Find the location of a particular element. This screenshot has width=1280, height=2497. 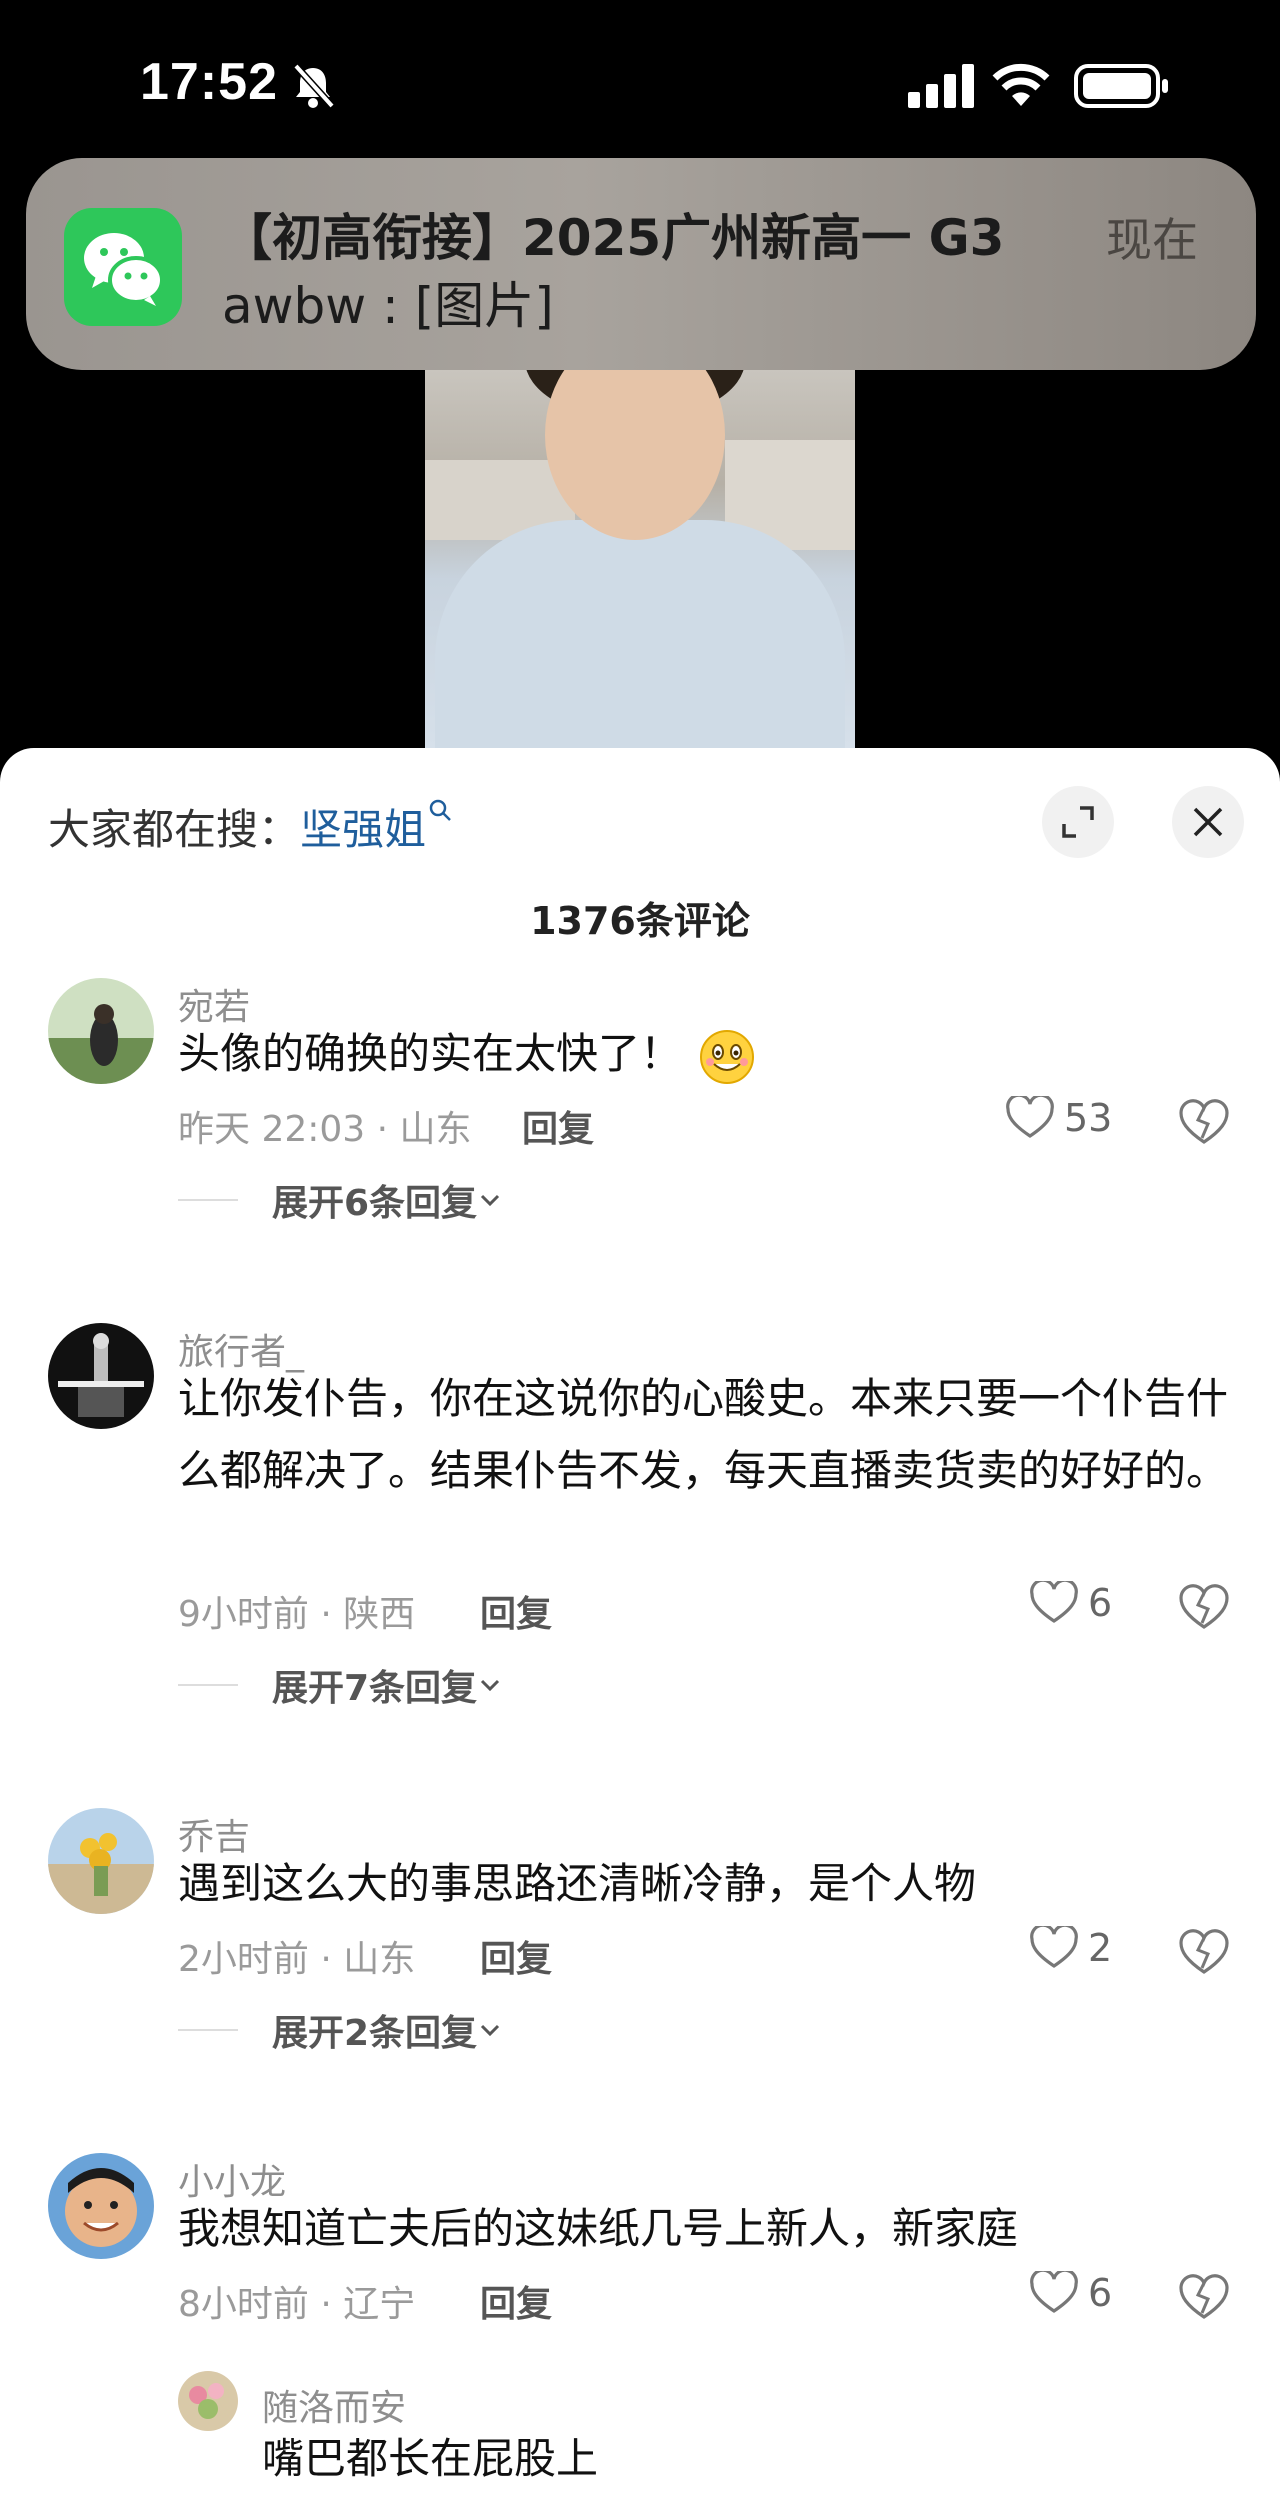

expand-replies-label: 展开2条回复 is located at coordinates (375, 2033).